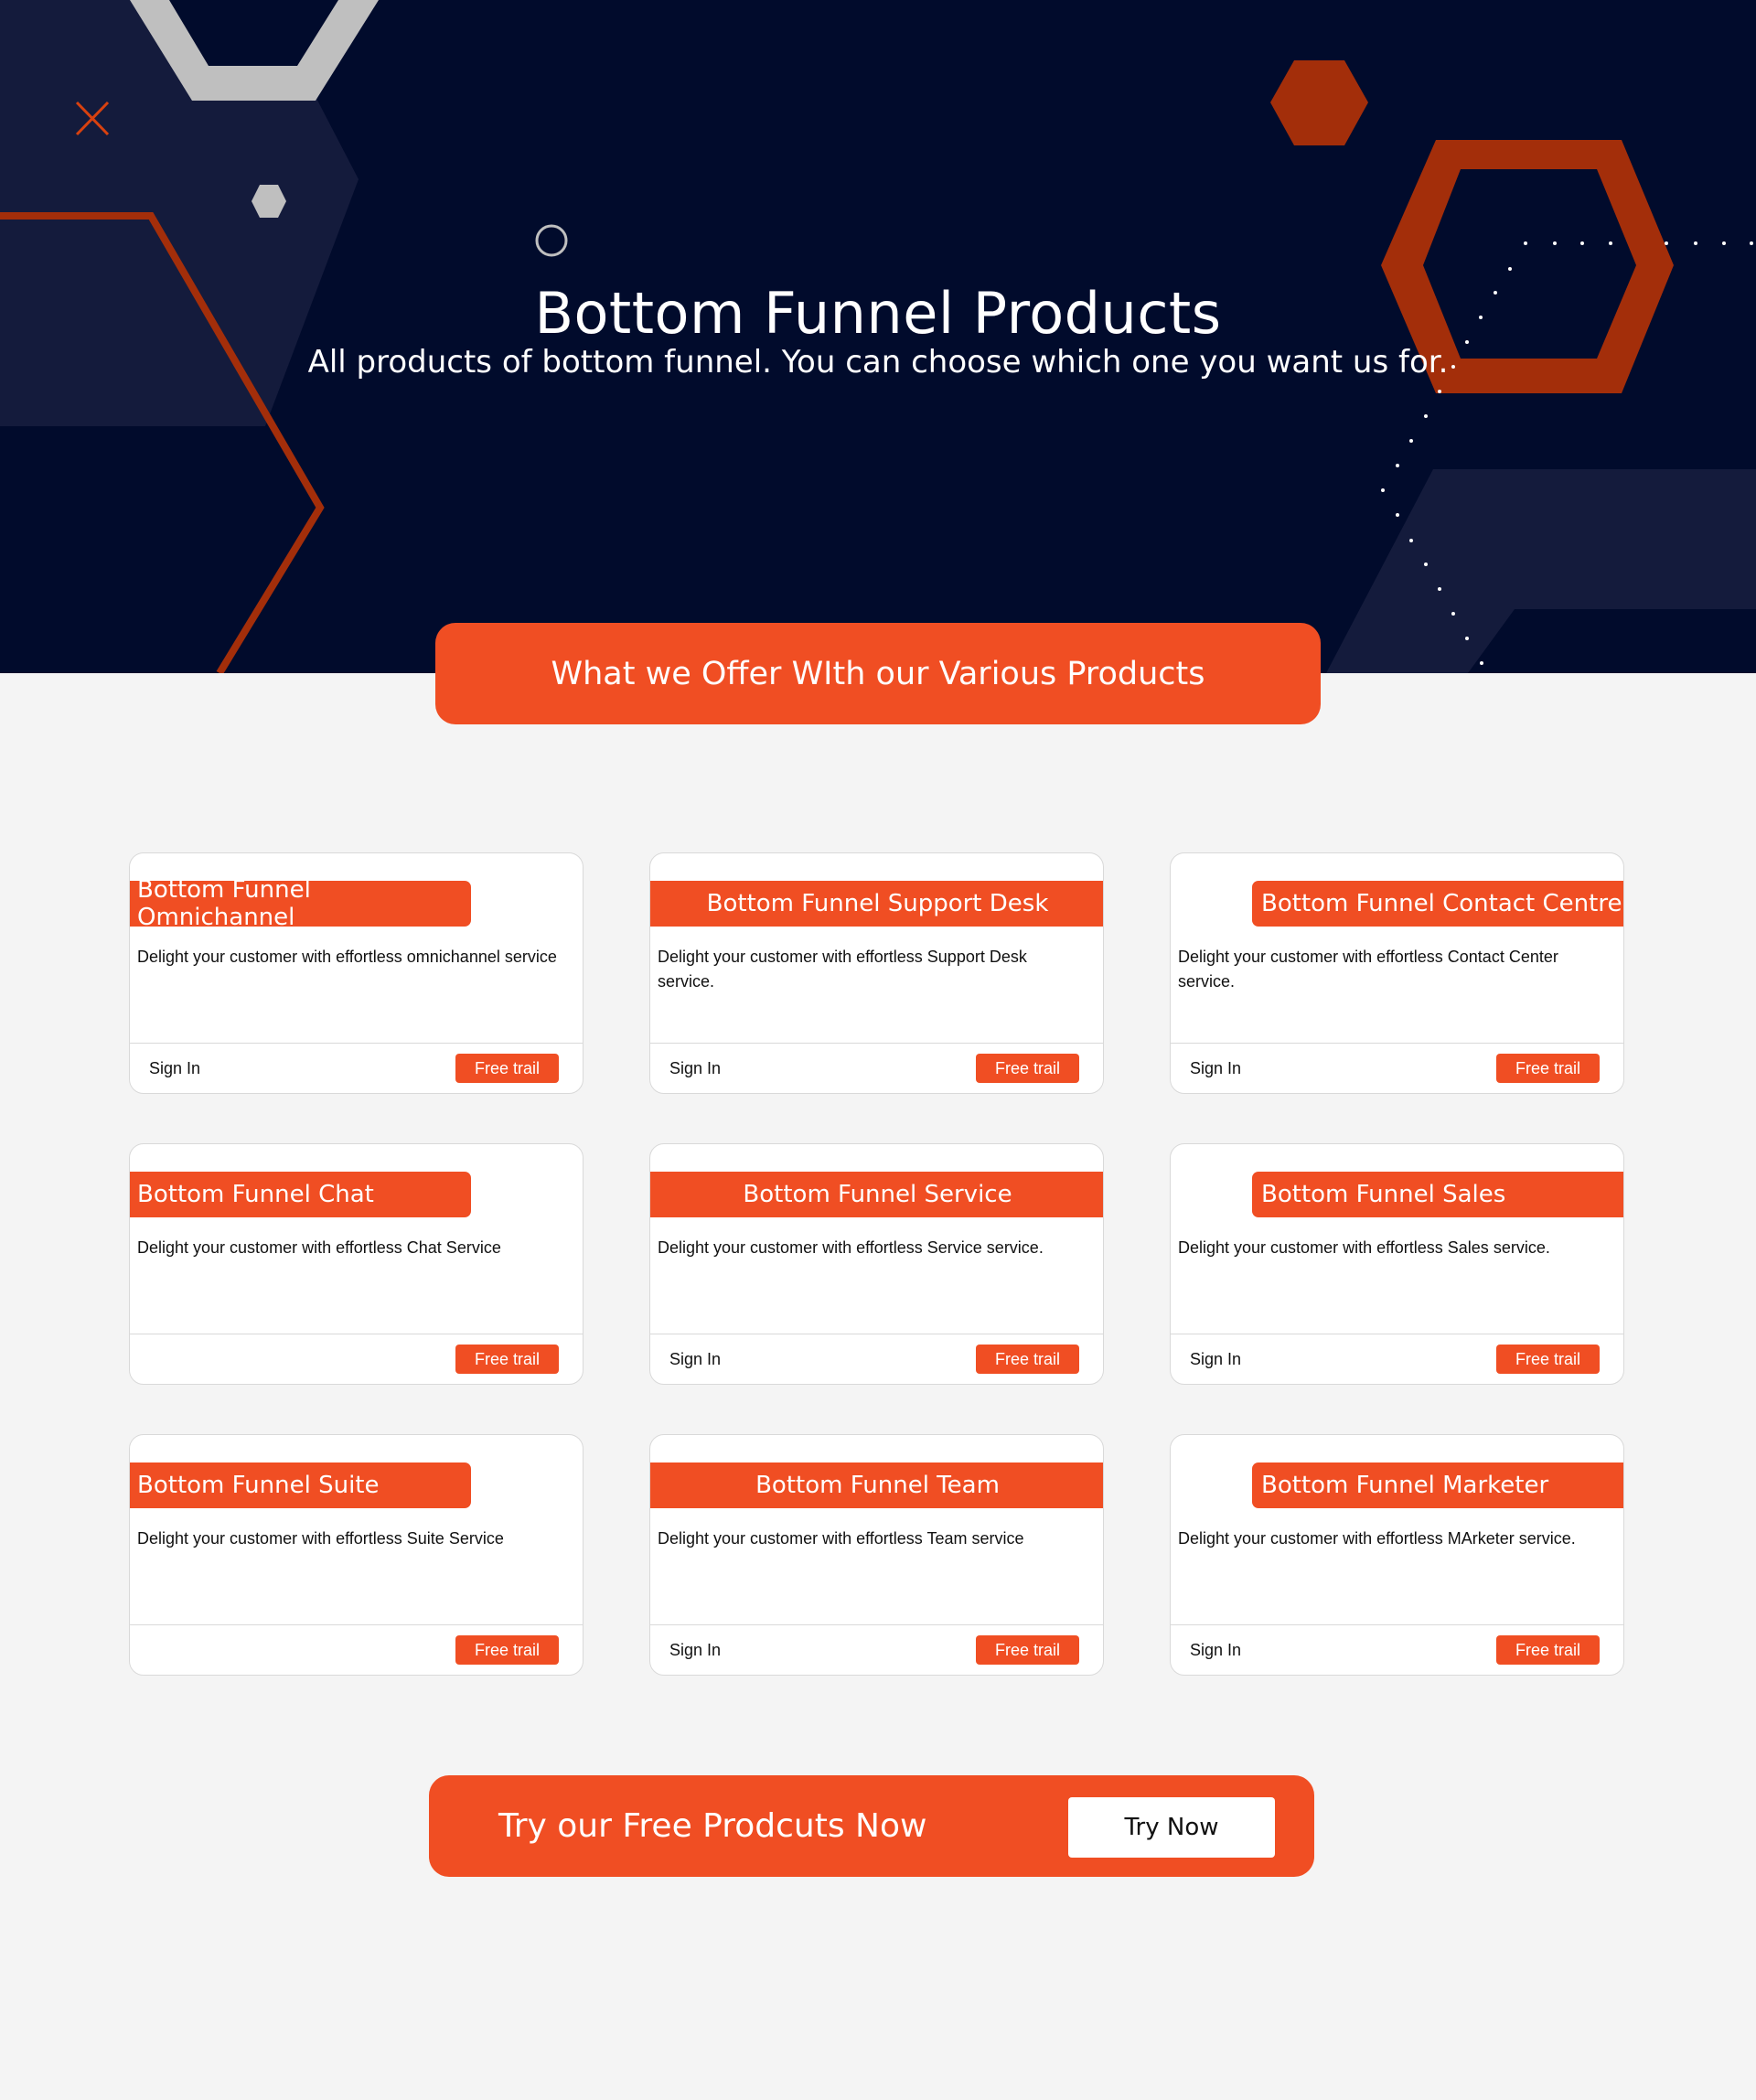 This screenshot has width=1756, height=2100. Describe the element at coordinates (876, 1194) in the screenshot. I see `card-title: Bottom Funnel Service` at that location.